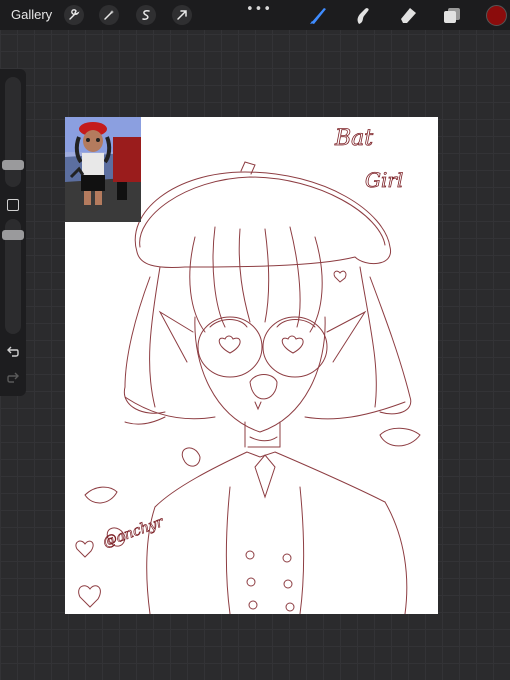 This screenshot has height=680, width=510. I want to click on brush-size-slider, so click(13, 132).